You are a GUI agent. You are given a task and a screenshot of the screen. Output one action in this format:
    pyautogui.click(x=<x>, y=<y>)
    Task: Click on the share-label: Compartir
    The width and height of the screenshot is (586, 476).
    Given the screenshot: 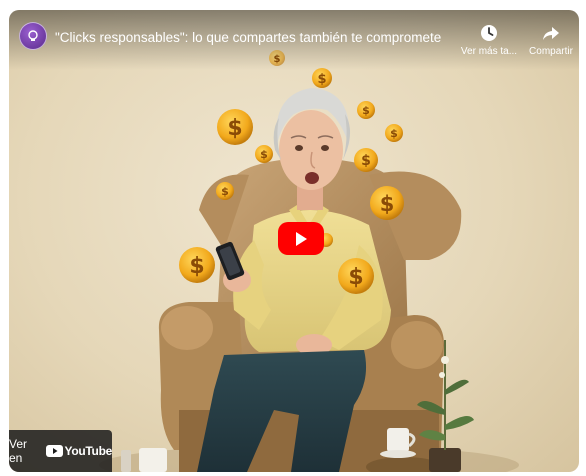 What is the action you would take?
    pyautogui.click(x=551, y=51)
    